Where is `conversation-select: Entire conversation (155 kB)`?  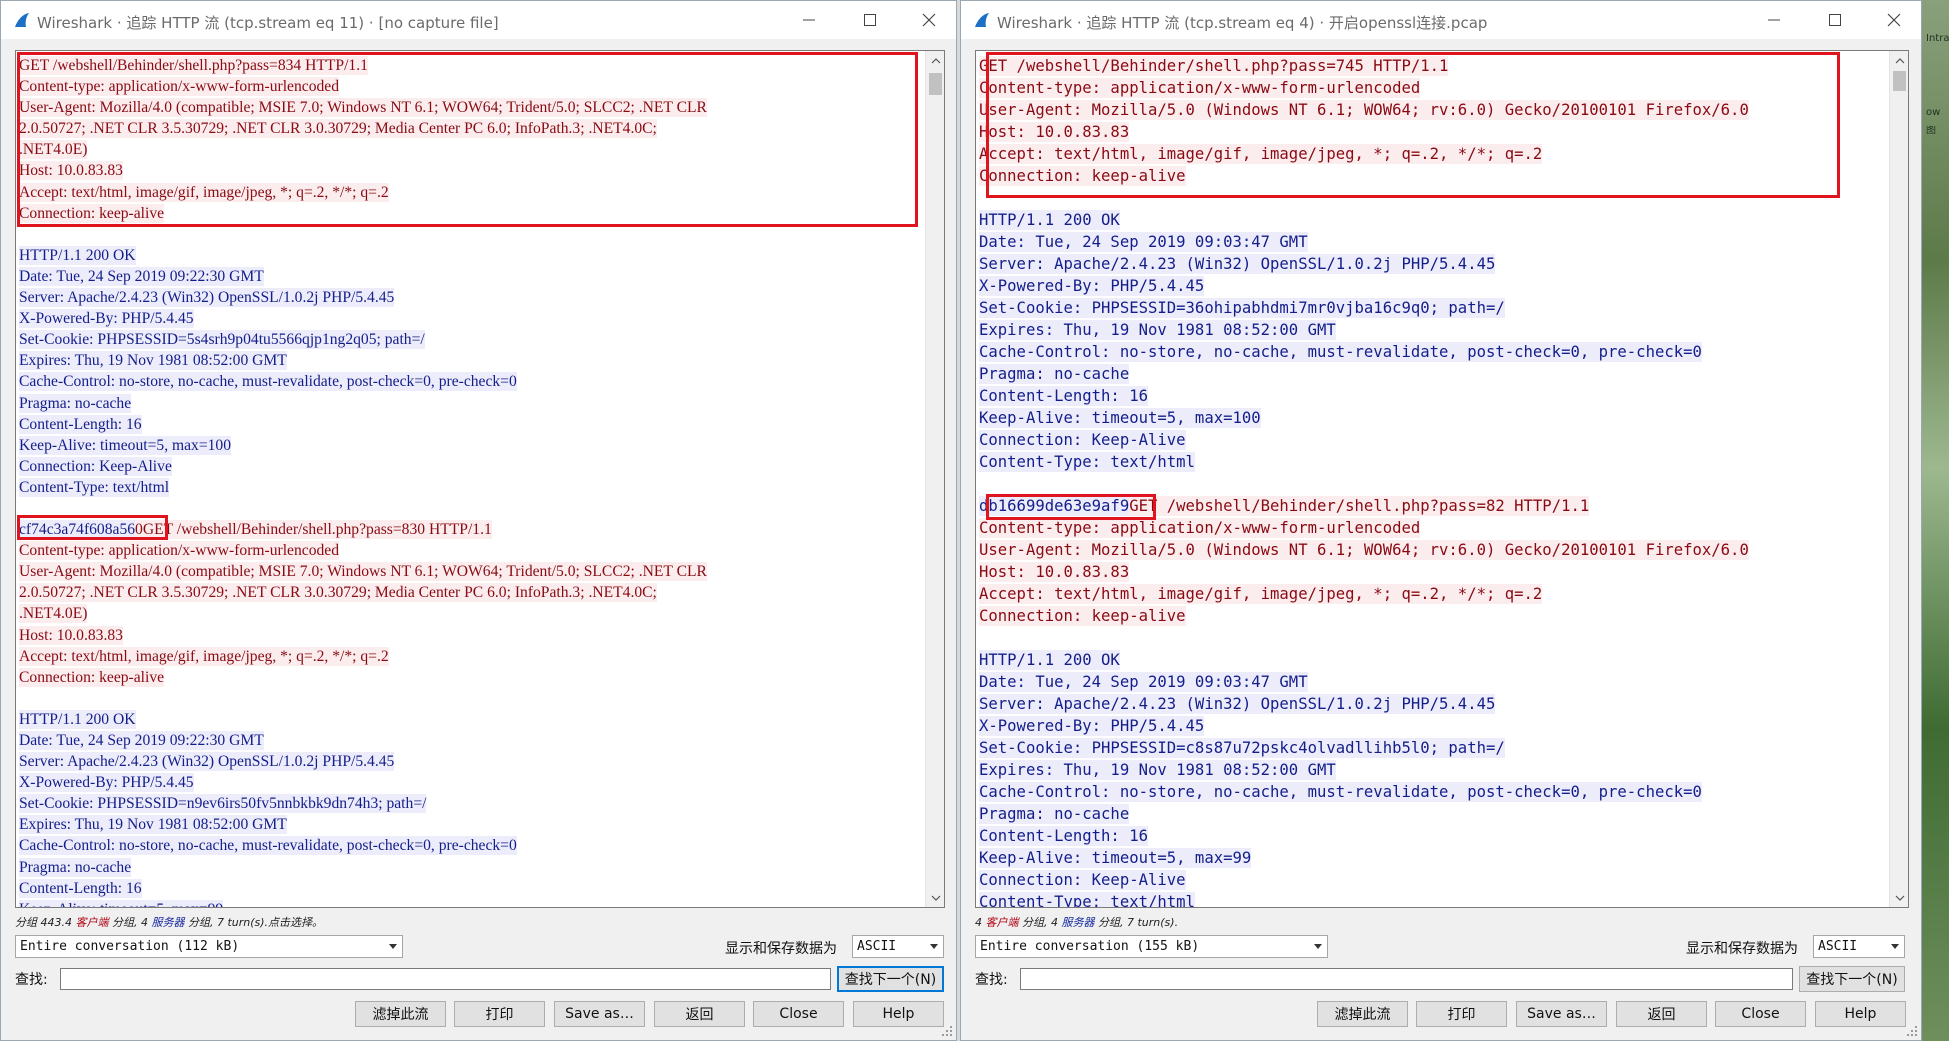 conversation-select: Entire conversation (155 kB) is located at coordinates (1151, 946).